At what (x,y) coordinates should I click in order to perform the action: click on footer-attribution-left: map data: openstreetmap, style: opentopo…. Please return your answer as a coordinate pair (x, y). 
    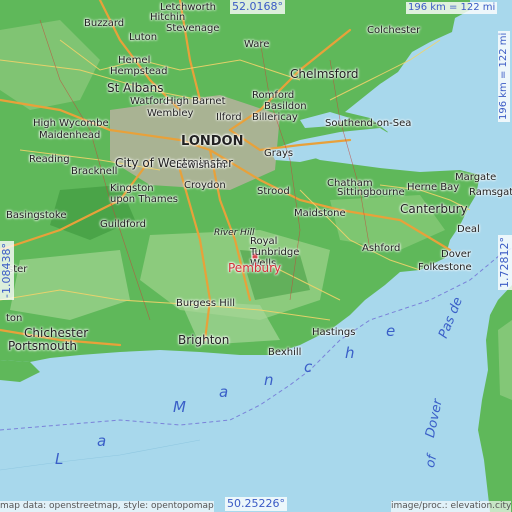
    Looking at the image, I should click on (107, 506).